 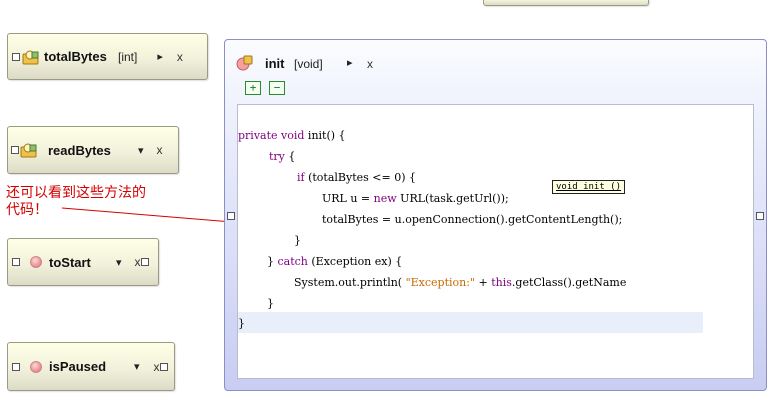 I want to click on method-node-ispaused: isPaused ▾ x, so click(x=91, y=366).